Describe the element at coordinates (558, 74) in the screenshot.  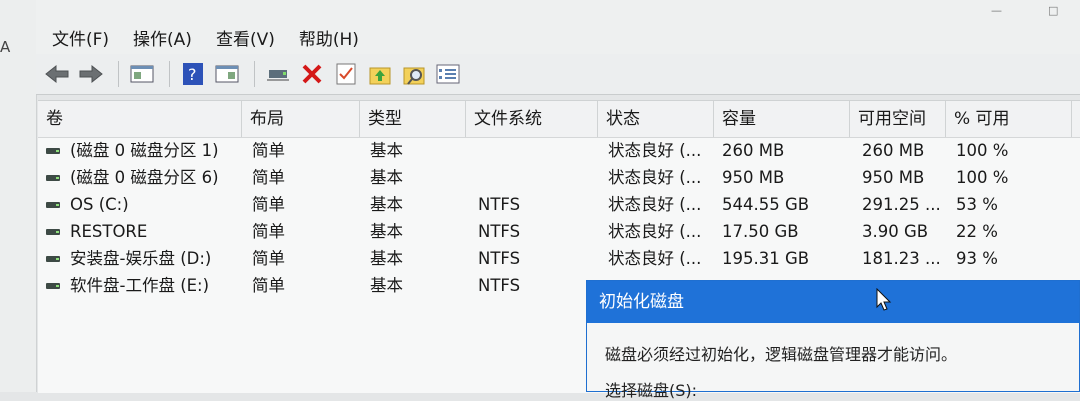
I see `toolbar: ?` at that location.